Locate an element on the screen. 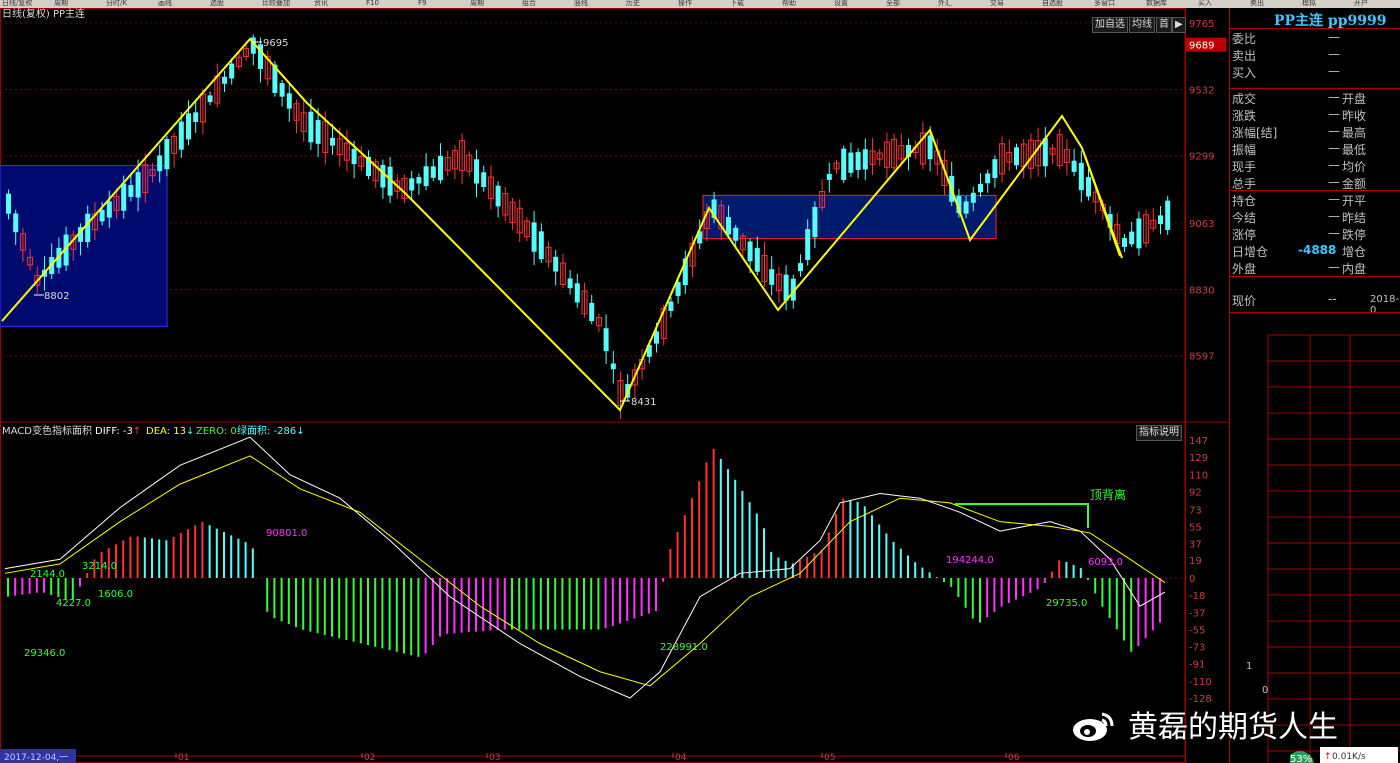 The image size is (1400, 763). toolbar-item: 下载 is located at coordinates (737, 4).